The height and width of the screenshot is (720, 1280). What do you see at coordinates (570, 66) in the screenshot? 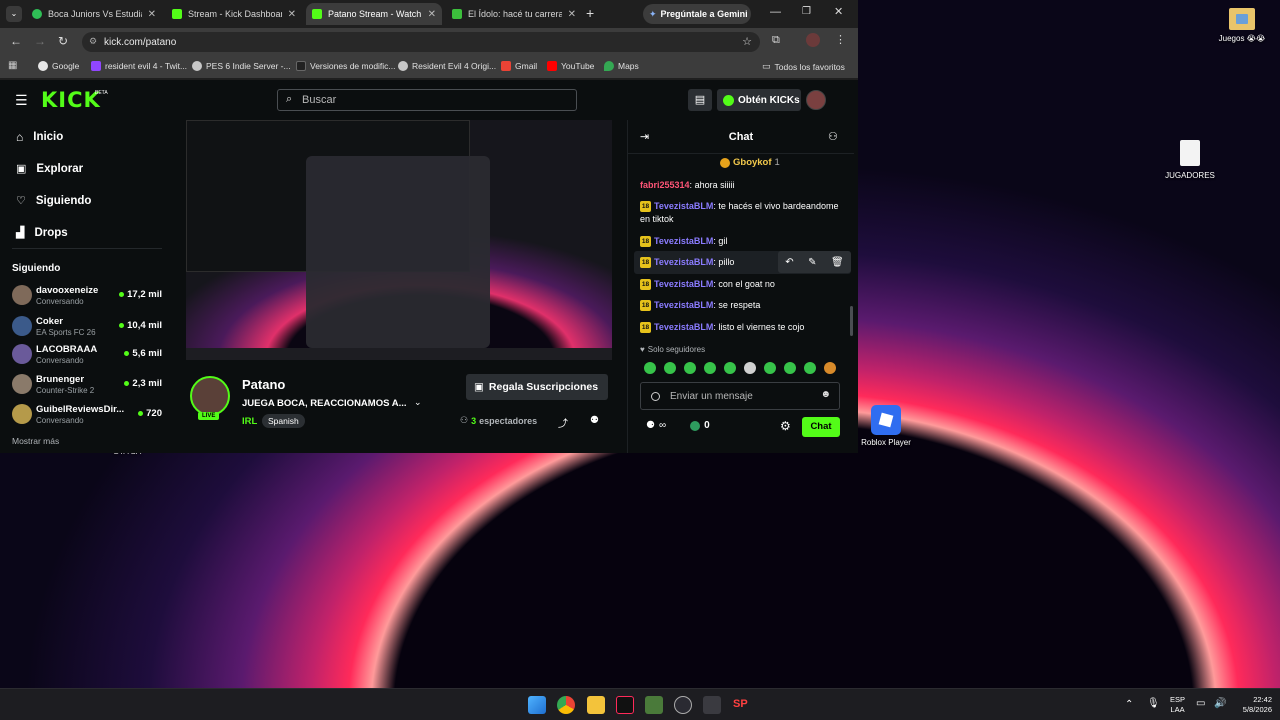
I see `bookmark-youtube: YouTube` at bounding box center [570, 66].